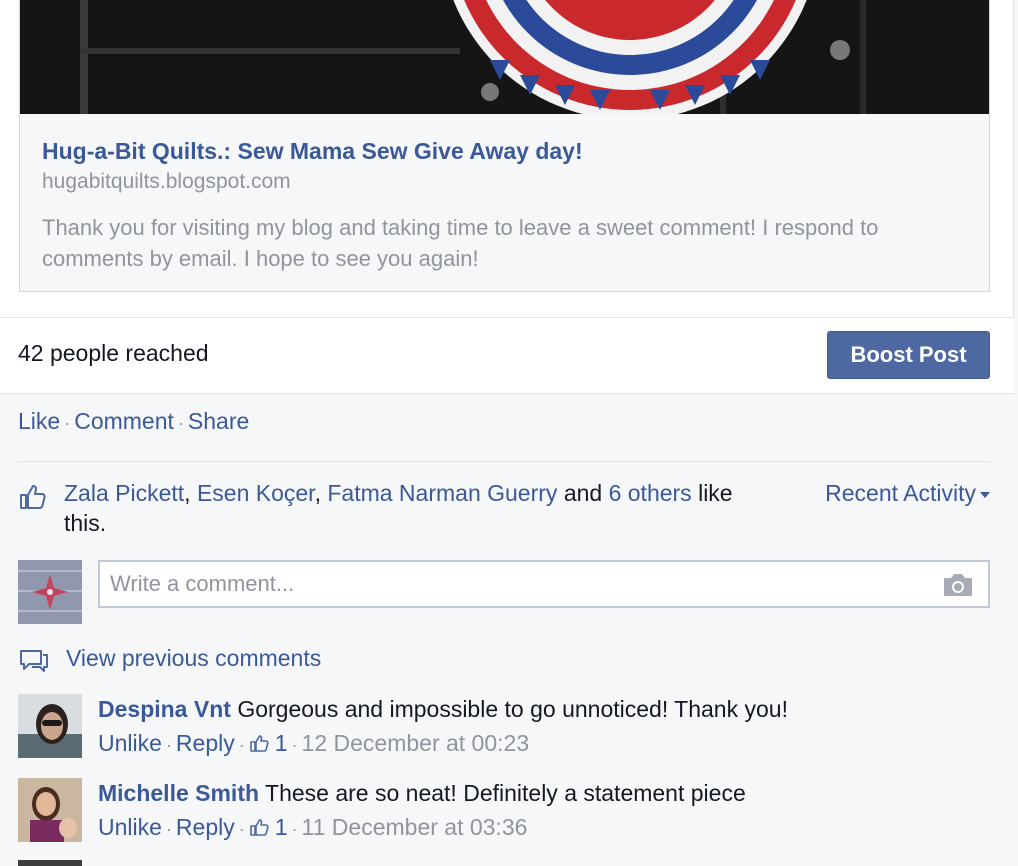 The height and width of the screenshot is (866, 1018). Describe the element at coordinates (39, 421) in the screenshot. I see `like-link: Like` at that location.